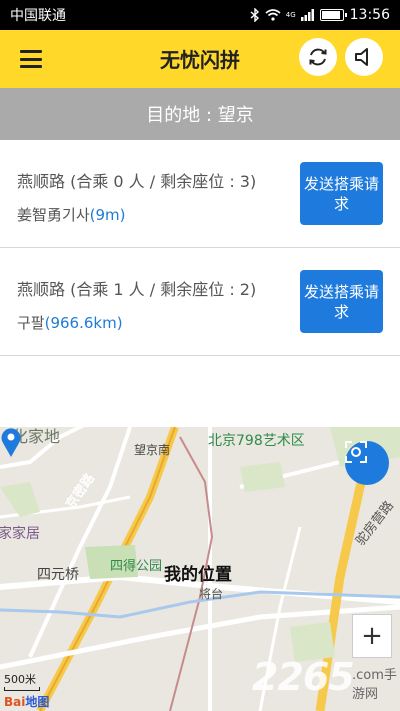 This screenshot has height=711, width=400. What do you see at coordinates (136, 566) in the screenshot?
I see `map-label: 四得公园` at bounding box center [136, 566].